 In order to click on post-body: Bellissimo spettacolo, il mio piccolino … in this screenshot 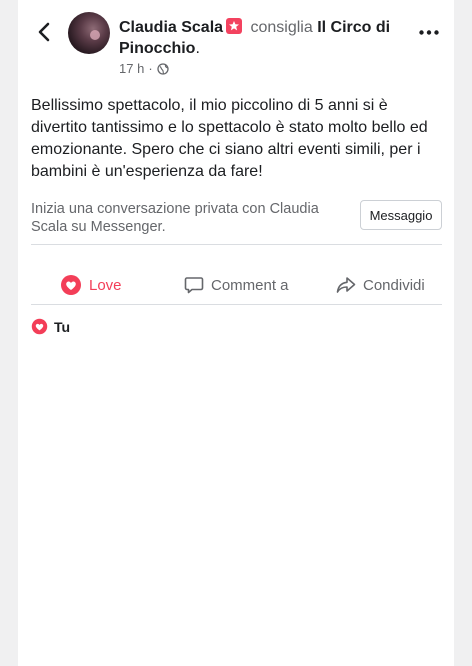, I will do `click(229, 138)`.